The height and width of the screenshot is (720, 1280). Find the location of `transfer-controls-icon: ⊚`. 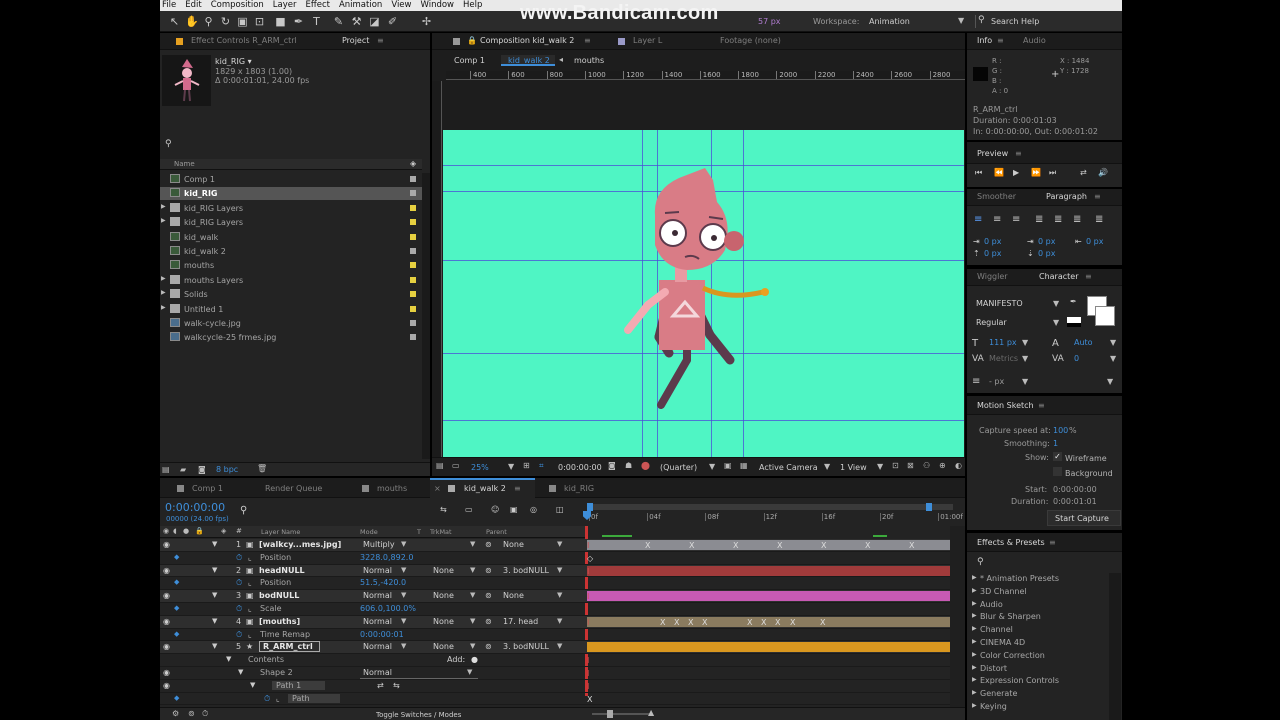

transfer-controls-icon: ⊚ is located at coordinates (191, 713).